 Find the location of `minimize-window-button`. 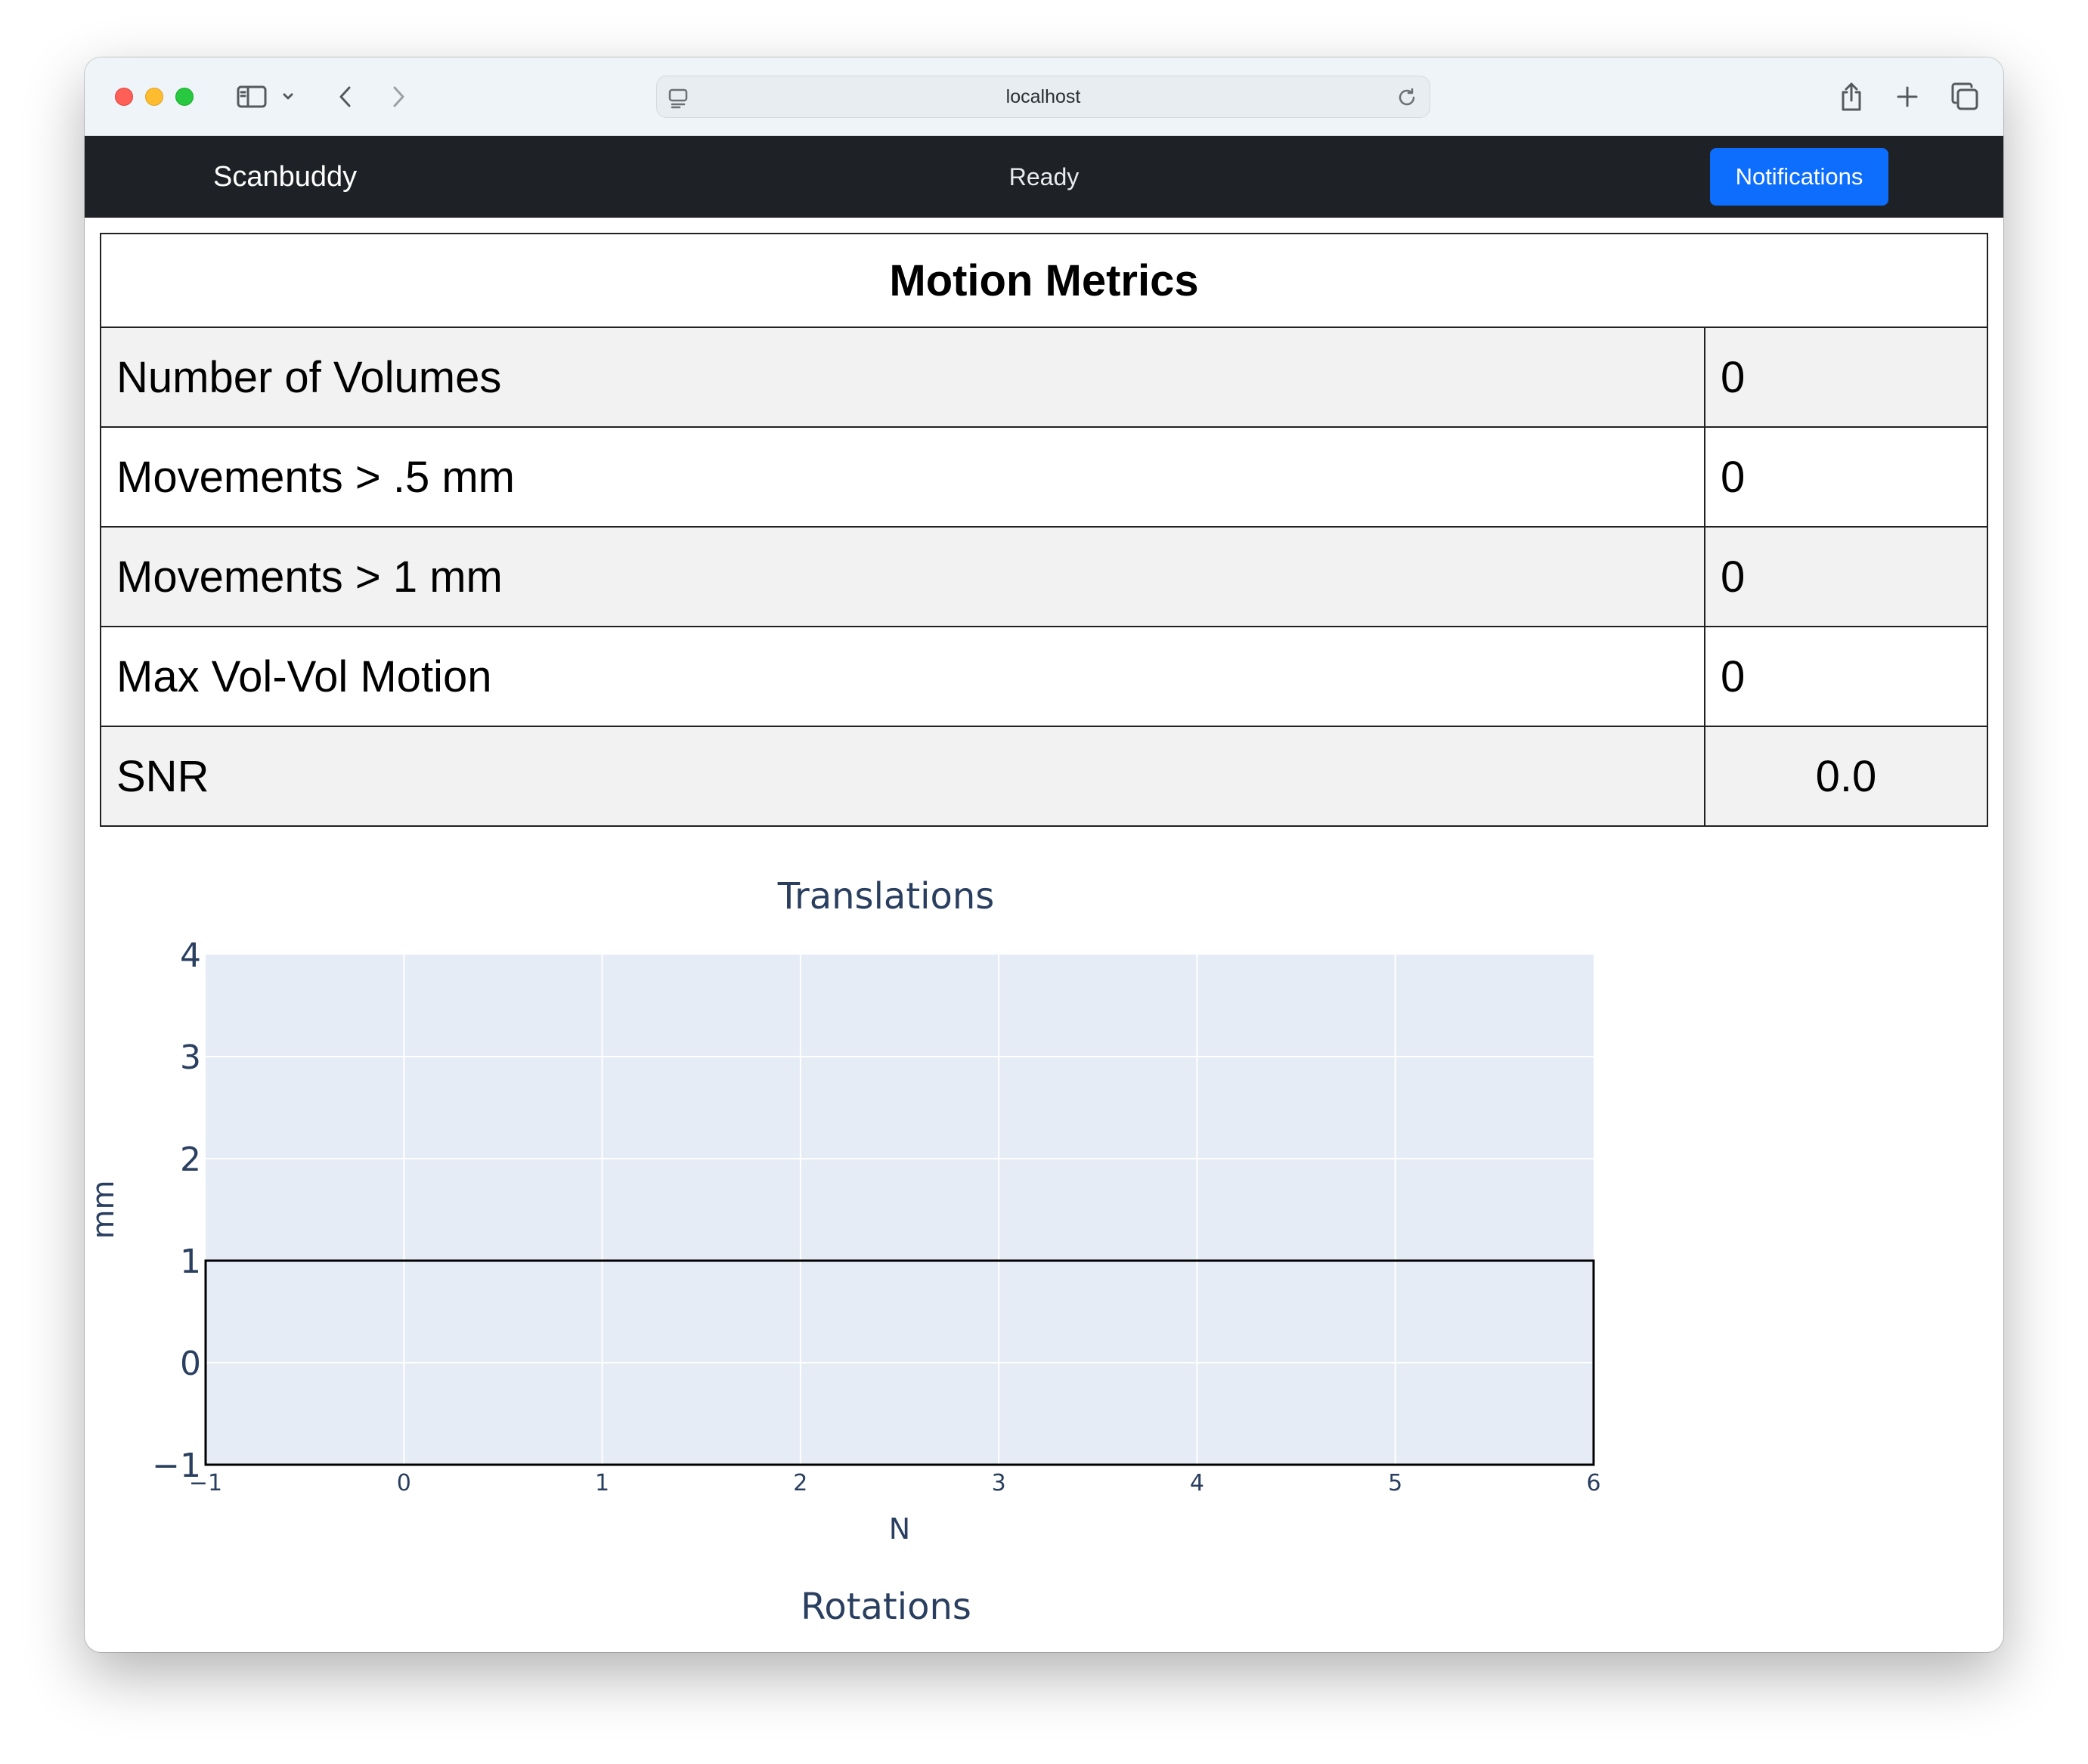

minimize-window-button is located at coordinates (154, 97).